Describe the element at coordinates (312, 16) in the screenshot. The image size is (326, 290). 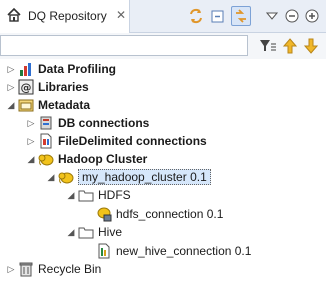
I see `maximize-icon` at that location.